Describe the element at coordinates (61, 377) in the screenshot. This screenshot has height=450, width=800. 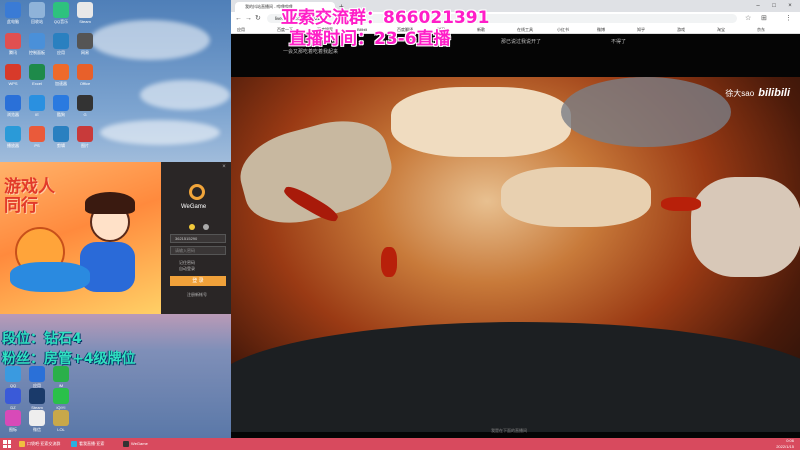
I see `desktop-icon: iM` at that location.